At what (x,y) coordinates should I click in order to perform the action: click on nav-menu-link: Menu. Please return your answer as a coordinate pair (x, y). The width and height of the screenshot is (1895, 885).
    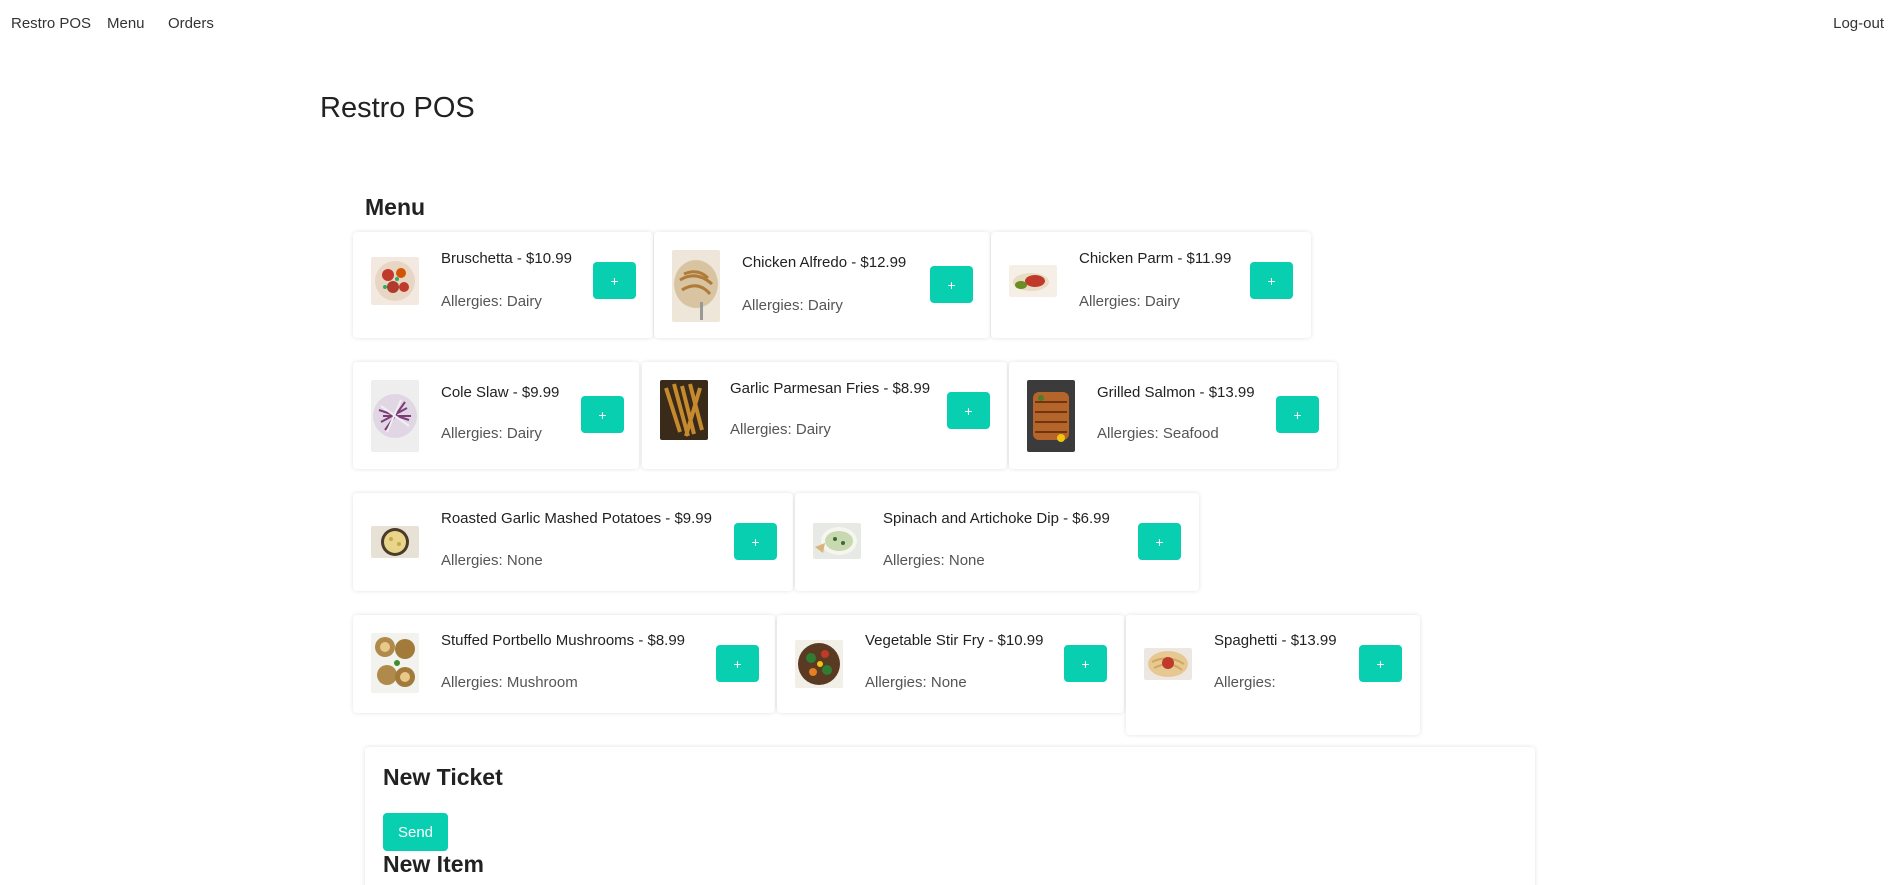
    Looking at the image, I should click on (126, 23).